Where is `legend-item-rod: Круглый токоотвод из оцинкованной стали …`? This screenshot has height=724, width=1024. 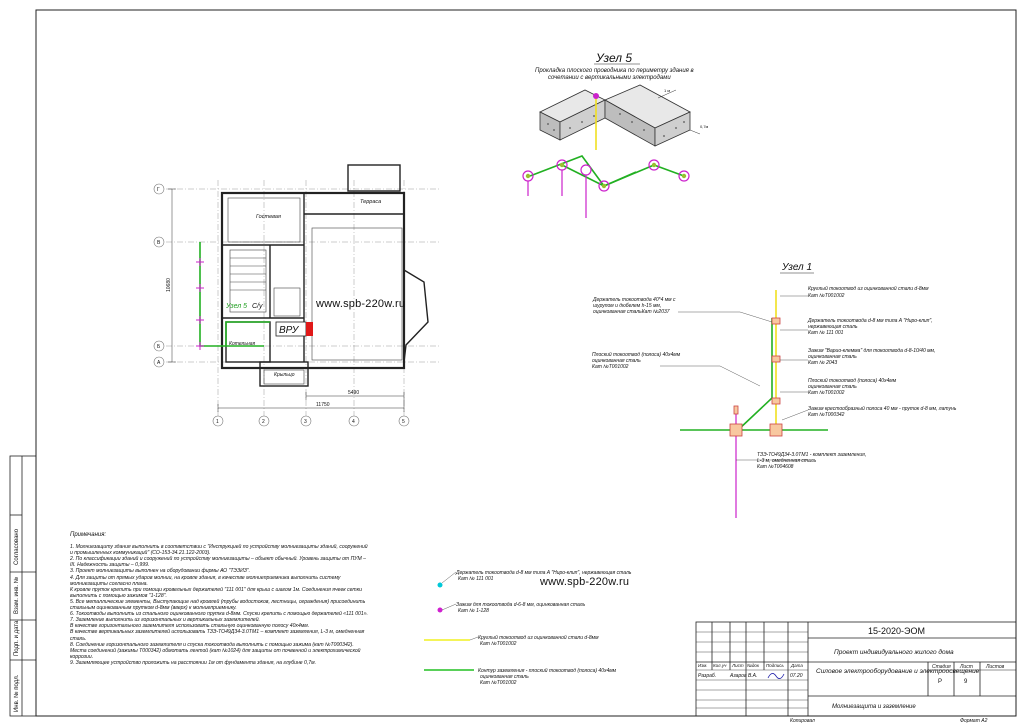
legend-item-rod: Круглый токоотвод из оцинкованной стали … is located at coordinates (511, 640).